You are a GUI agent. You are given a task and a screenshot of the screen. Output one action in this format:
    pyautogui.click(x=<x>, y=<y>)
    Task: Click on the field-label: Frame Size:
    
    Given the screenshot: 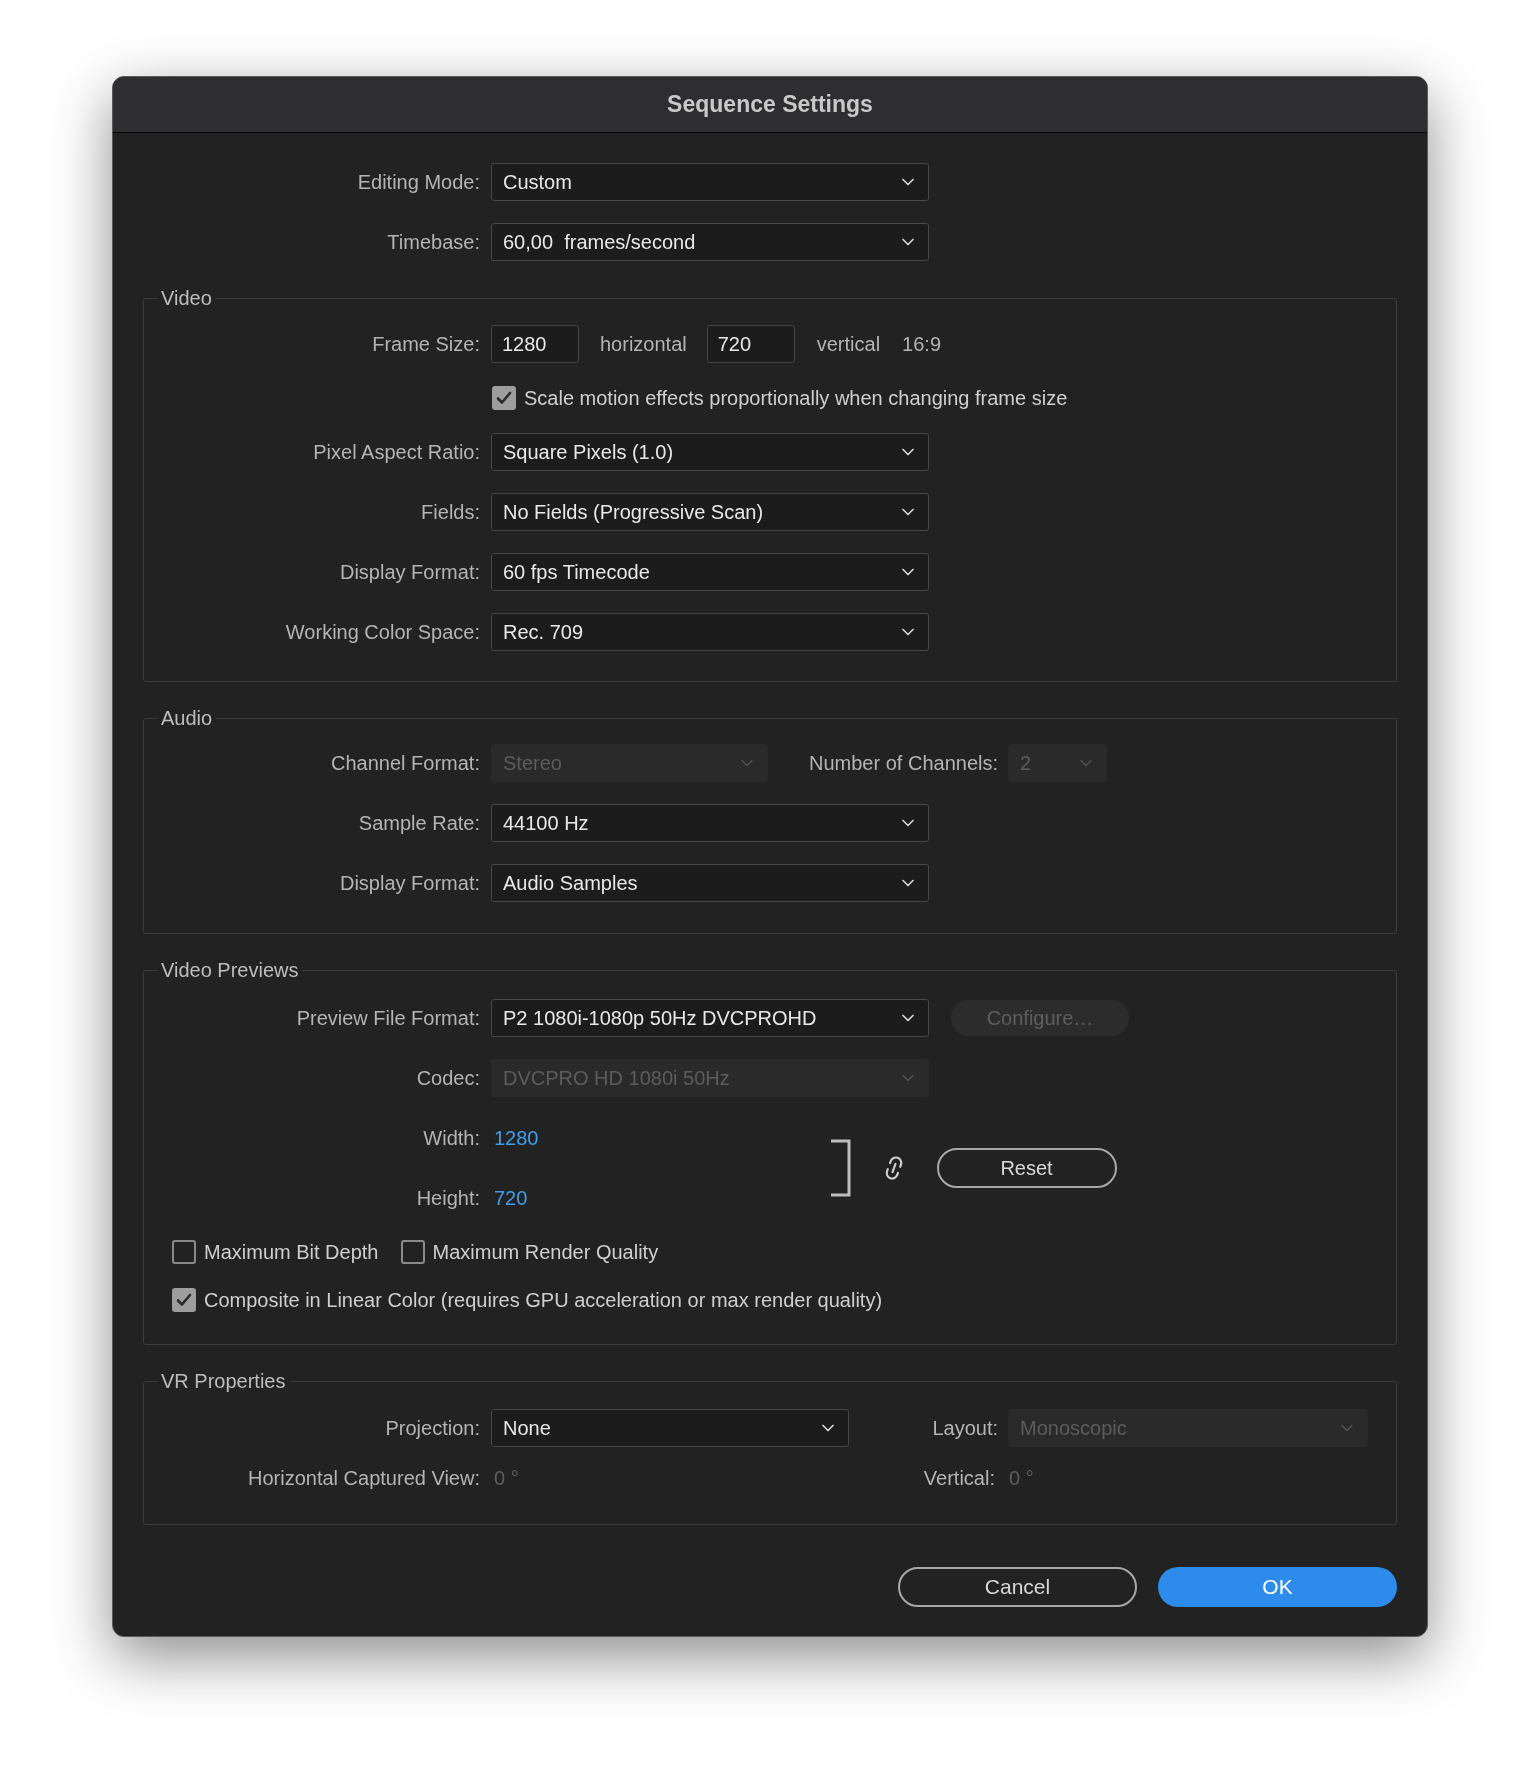 What is the action you would take?
    pyautogui.click(x=426, y=344)
    